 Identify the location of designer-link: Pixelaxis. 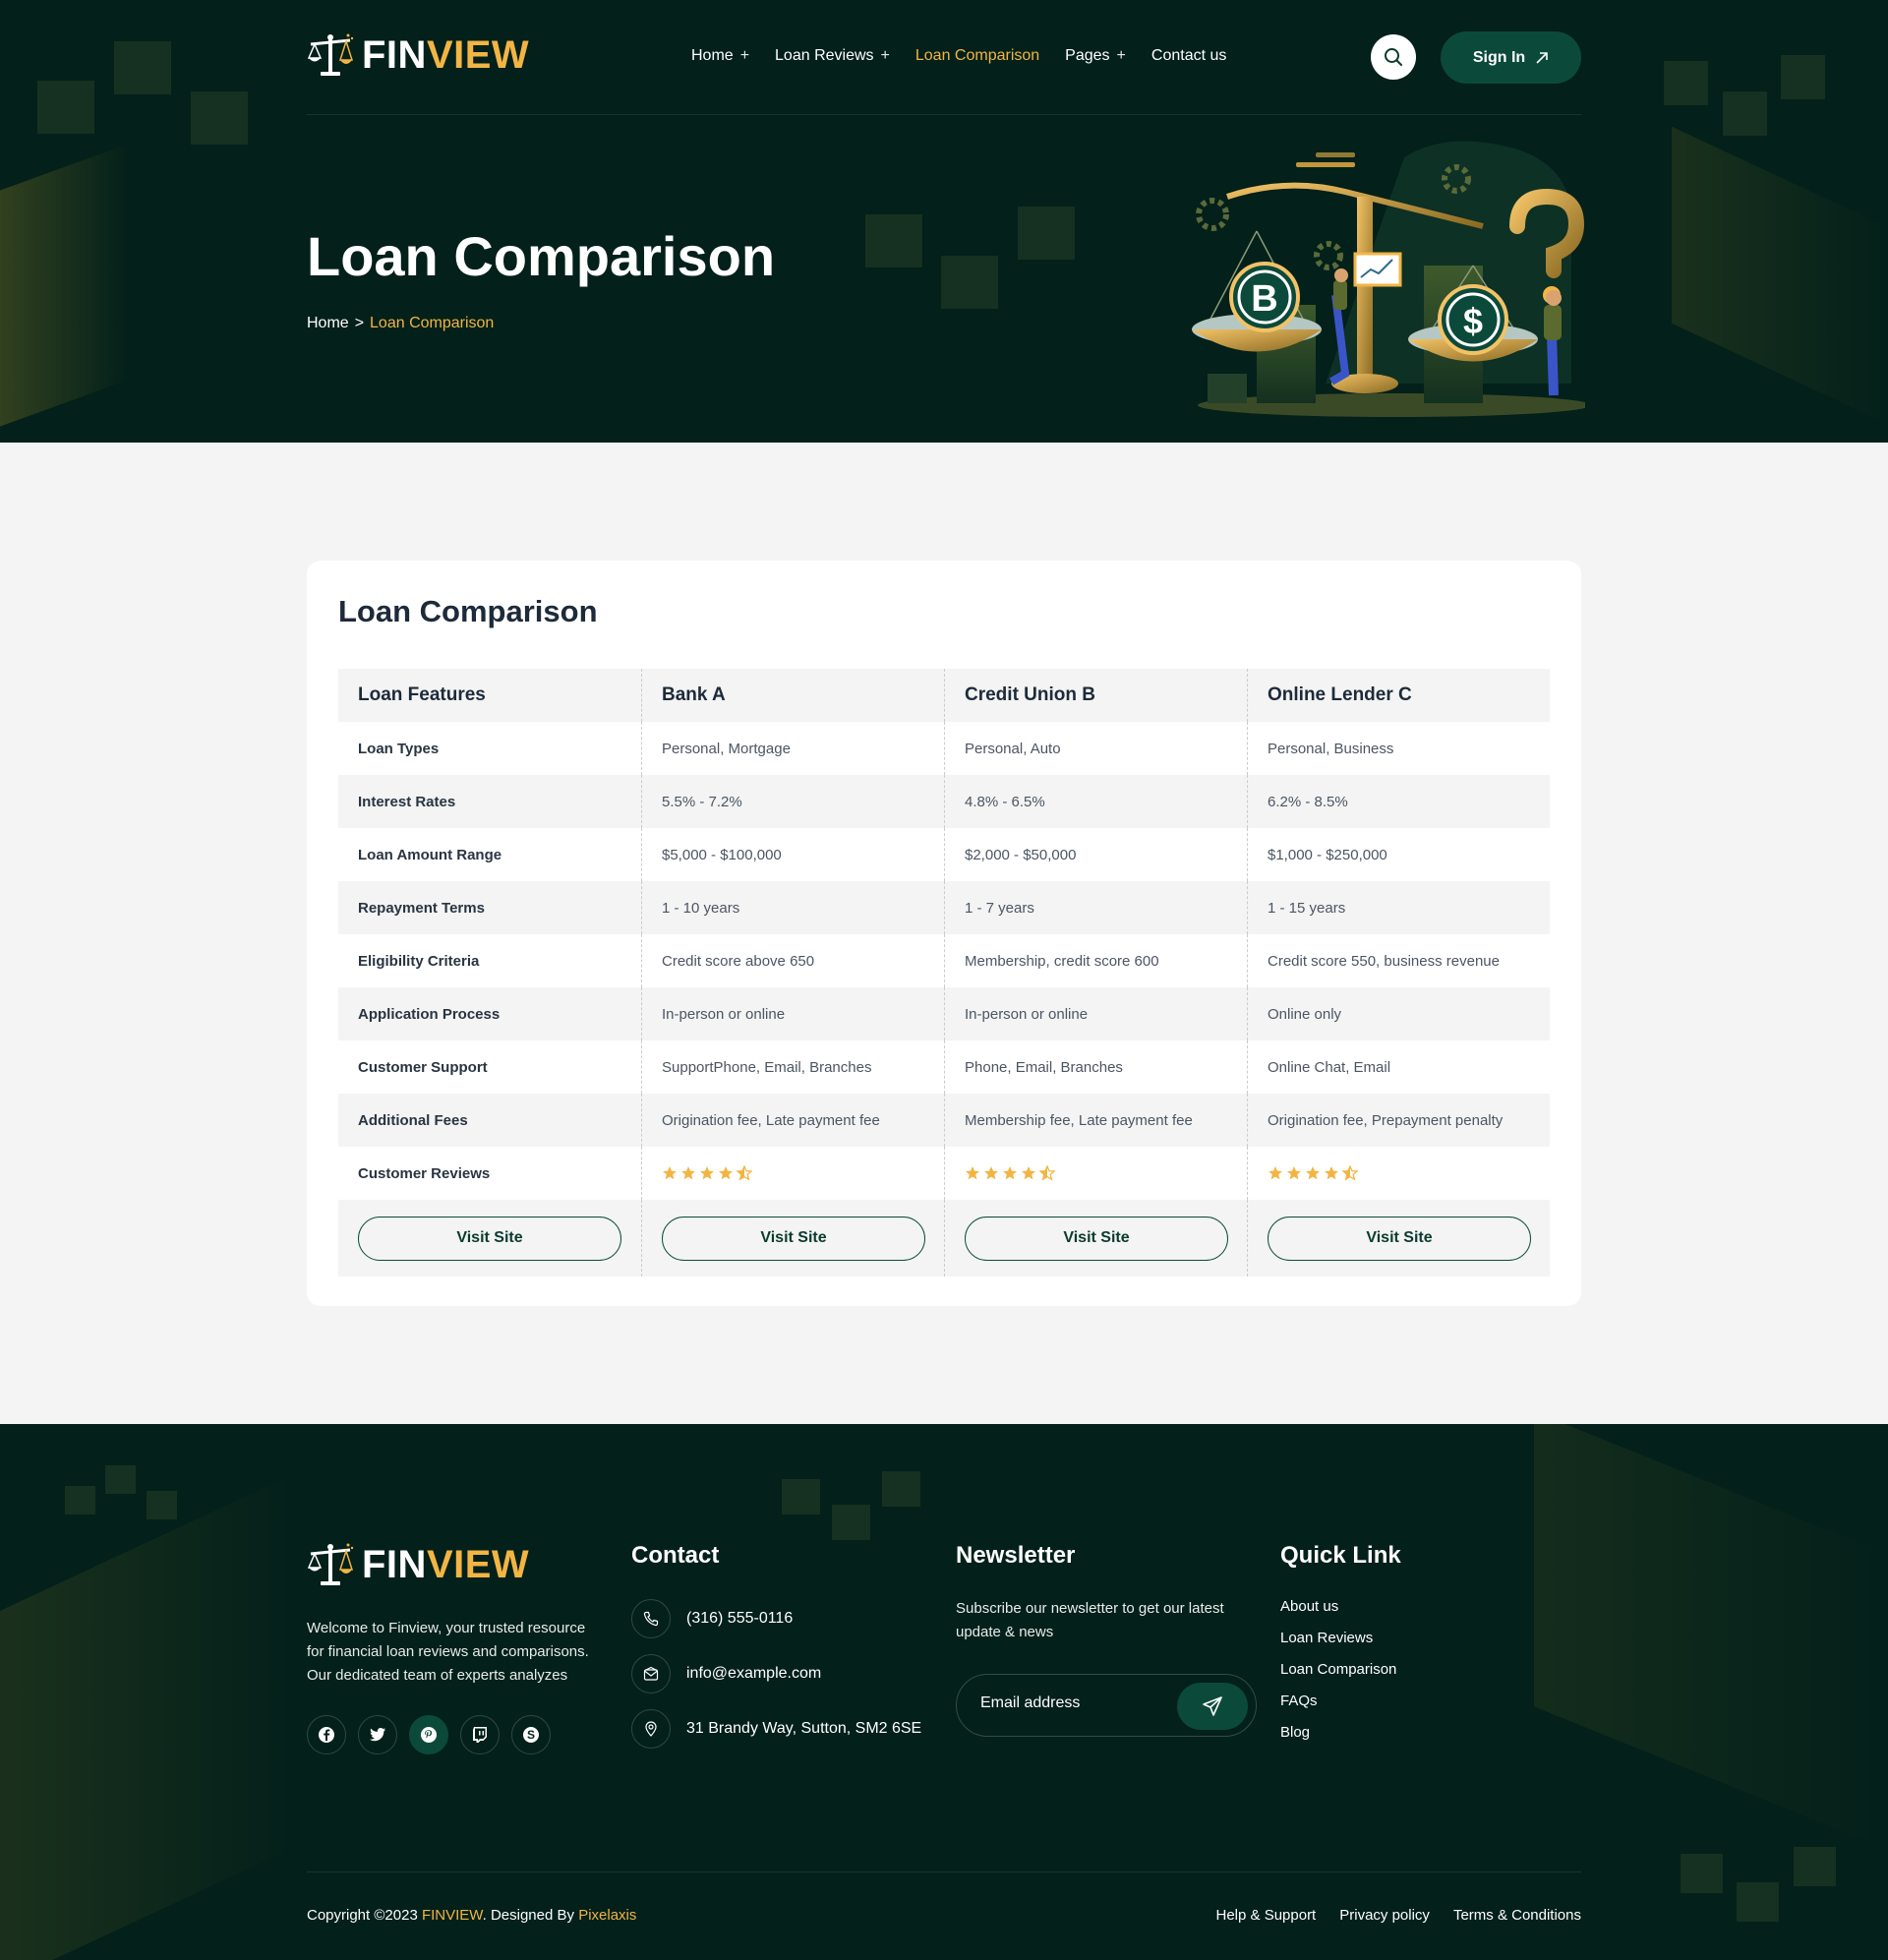
(607, 1915).